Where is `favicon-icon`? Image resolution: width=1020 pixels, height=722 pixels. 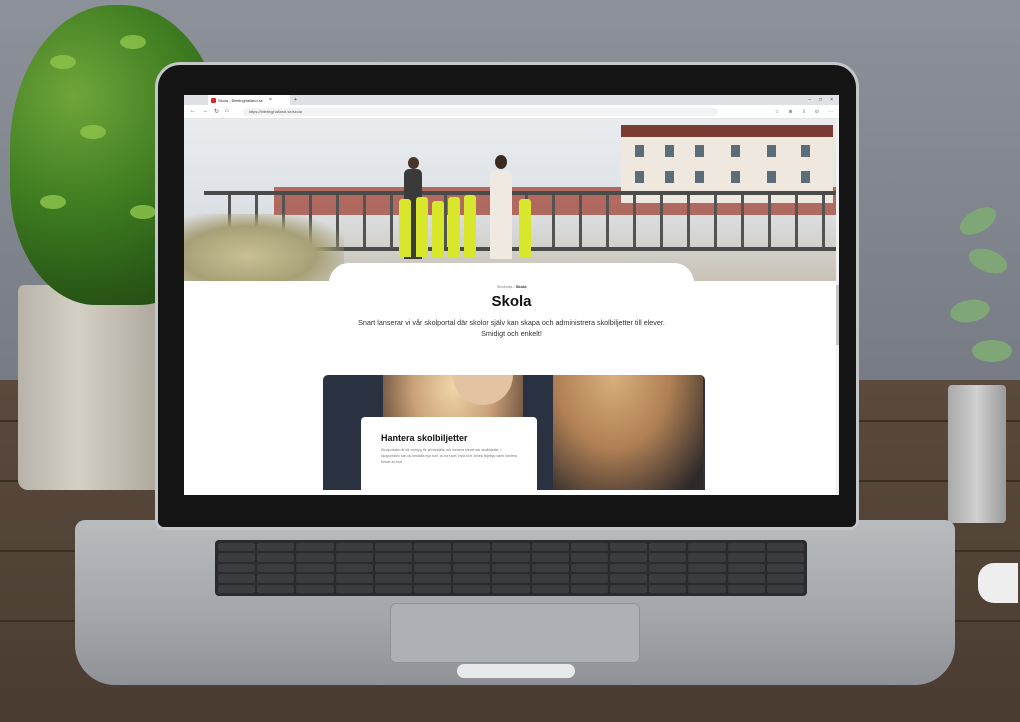 favicon-icon is located at coordinates (213, 100).